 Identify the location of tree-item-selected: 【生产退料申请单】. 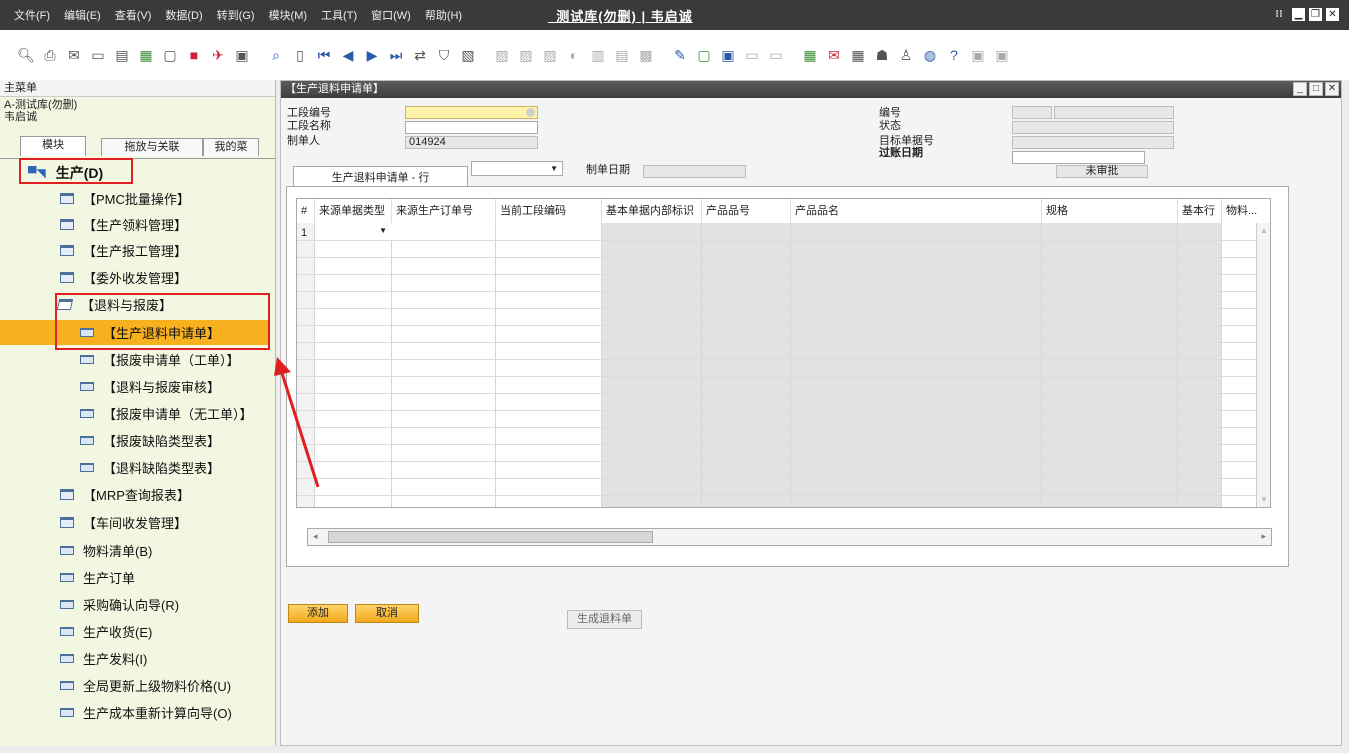
(135, 332).